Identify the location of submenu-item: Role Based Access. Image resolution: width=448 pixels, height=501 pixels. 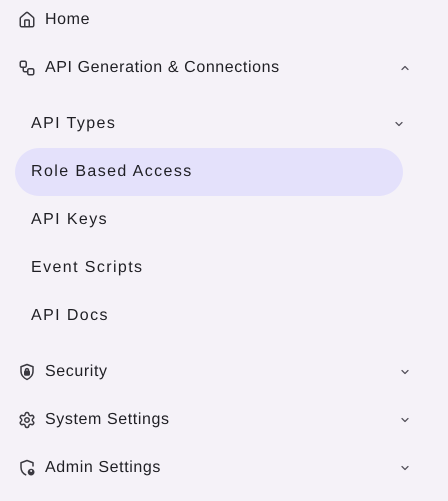
(209, 172).